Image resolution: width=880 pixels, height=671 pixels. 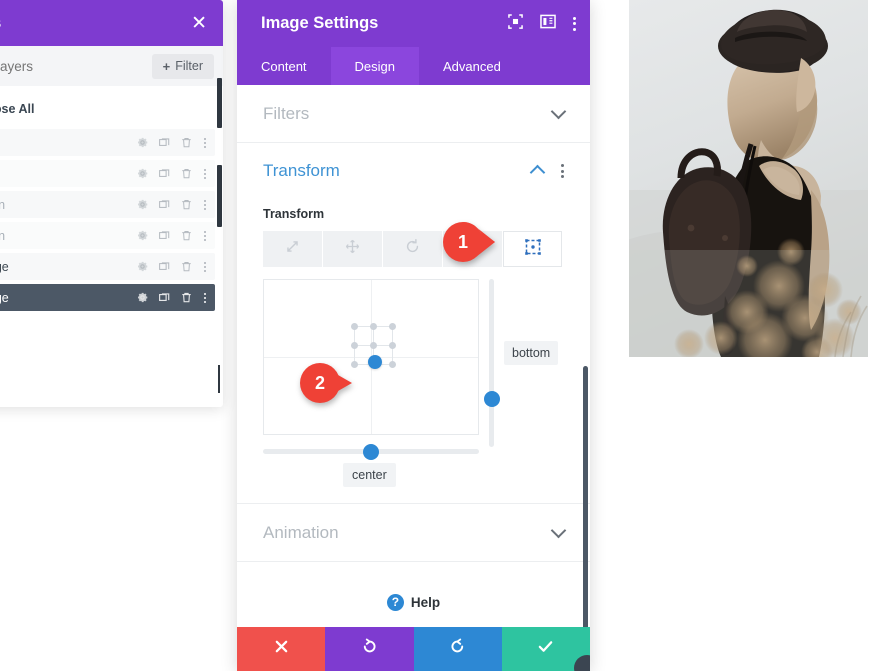 I want to click on origin-preset-top-left, so click(x=354, y=326).